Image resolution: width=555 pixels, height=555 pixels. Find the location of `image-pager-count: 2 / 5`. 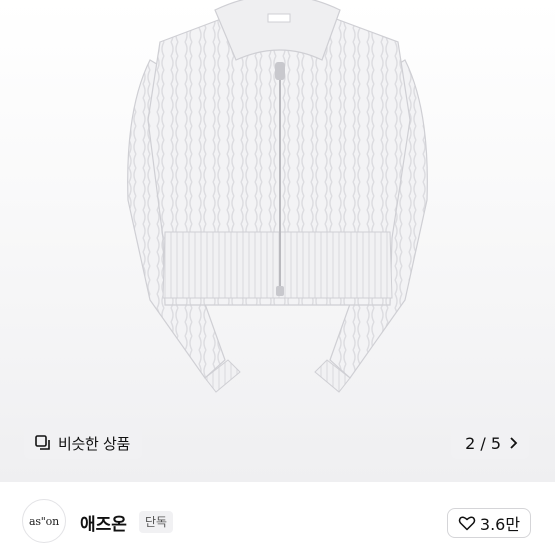

image-pager-count: 2 / 5 is located at coordinates (483, 443).